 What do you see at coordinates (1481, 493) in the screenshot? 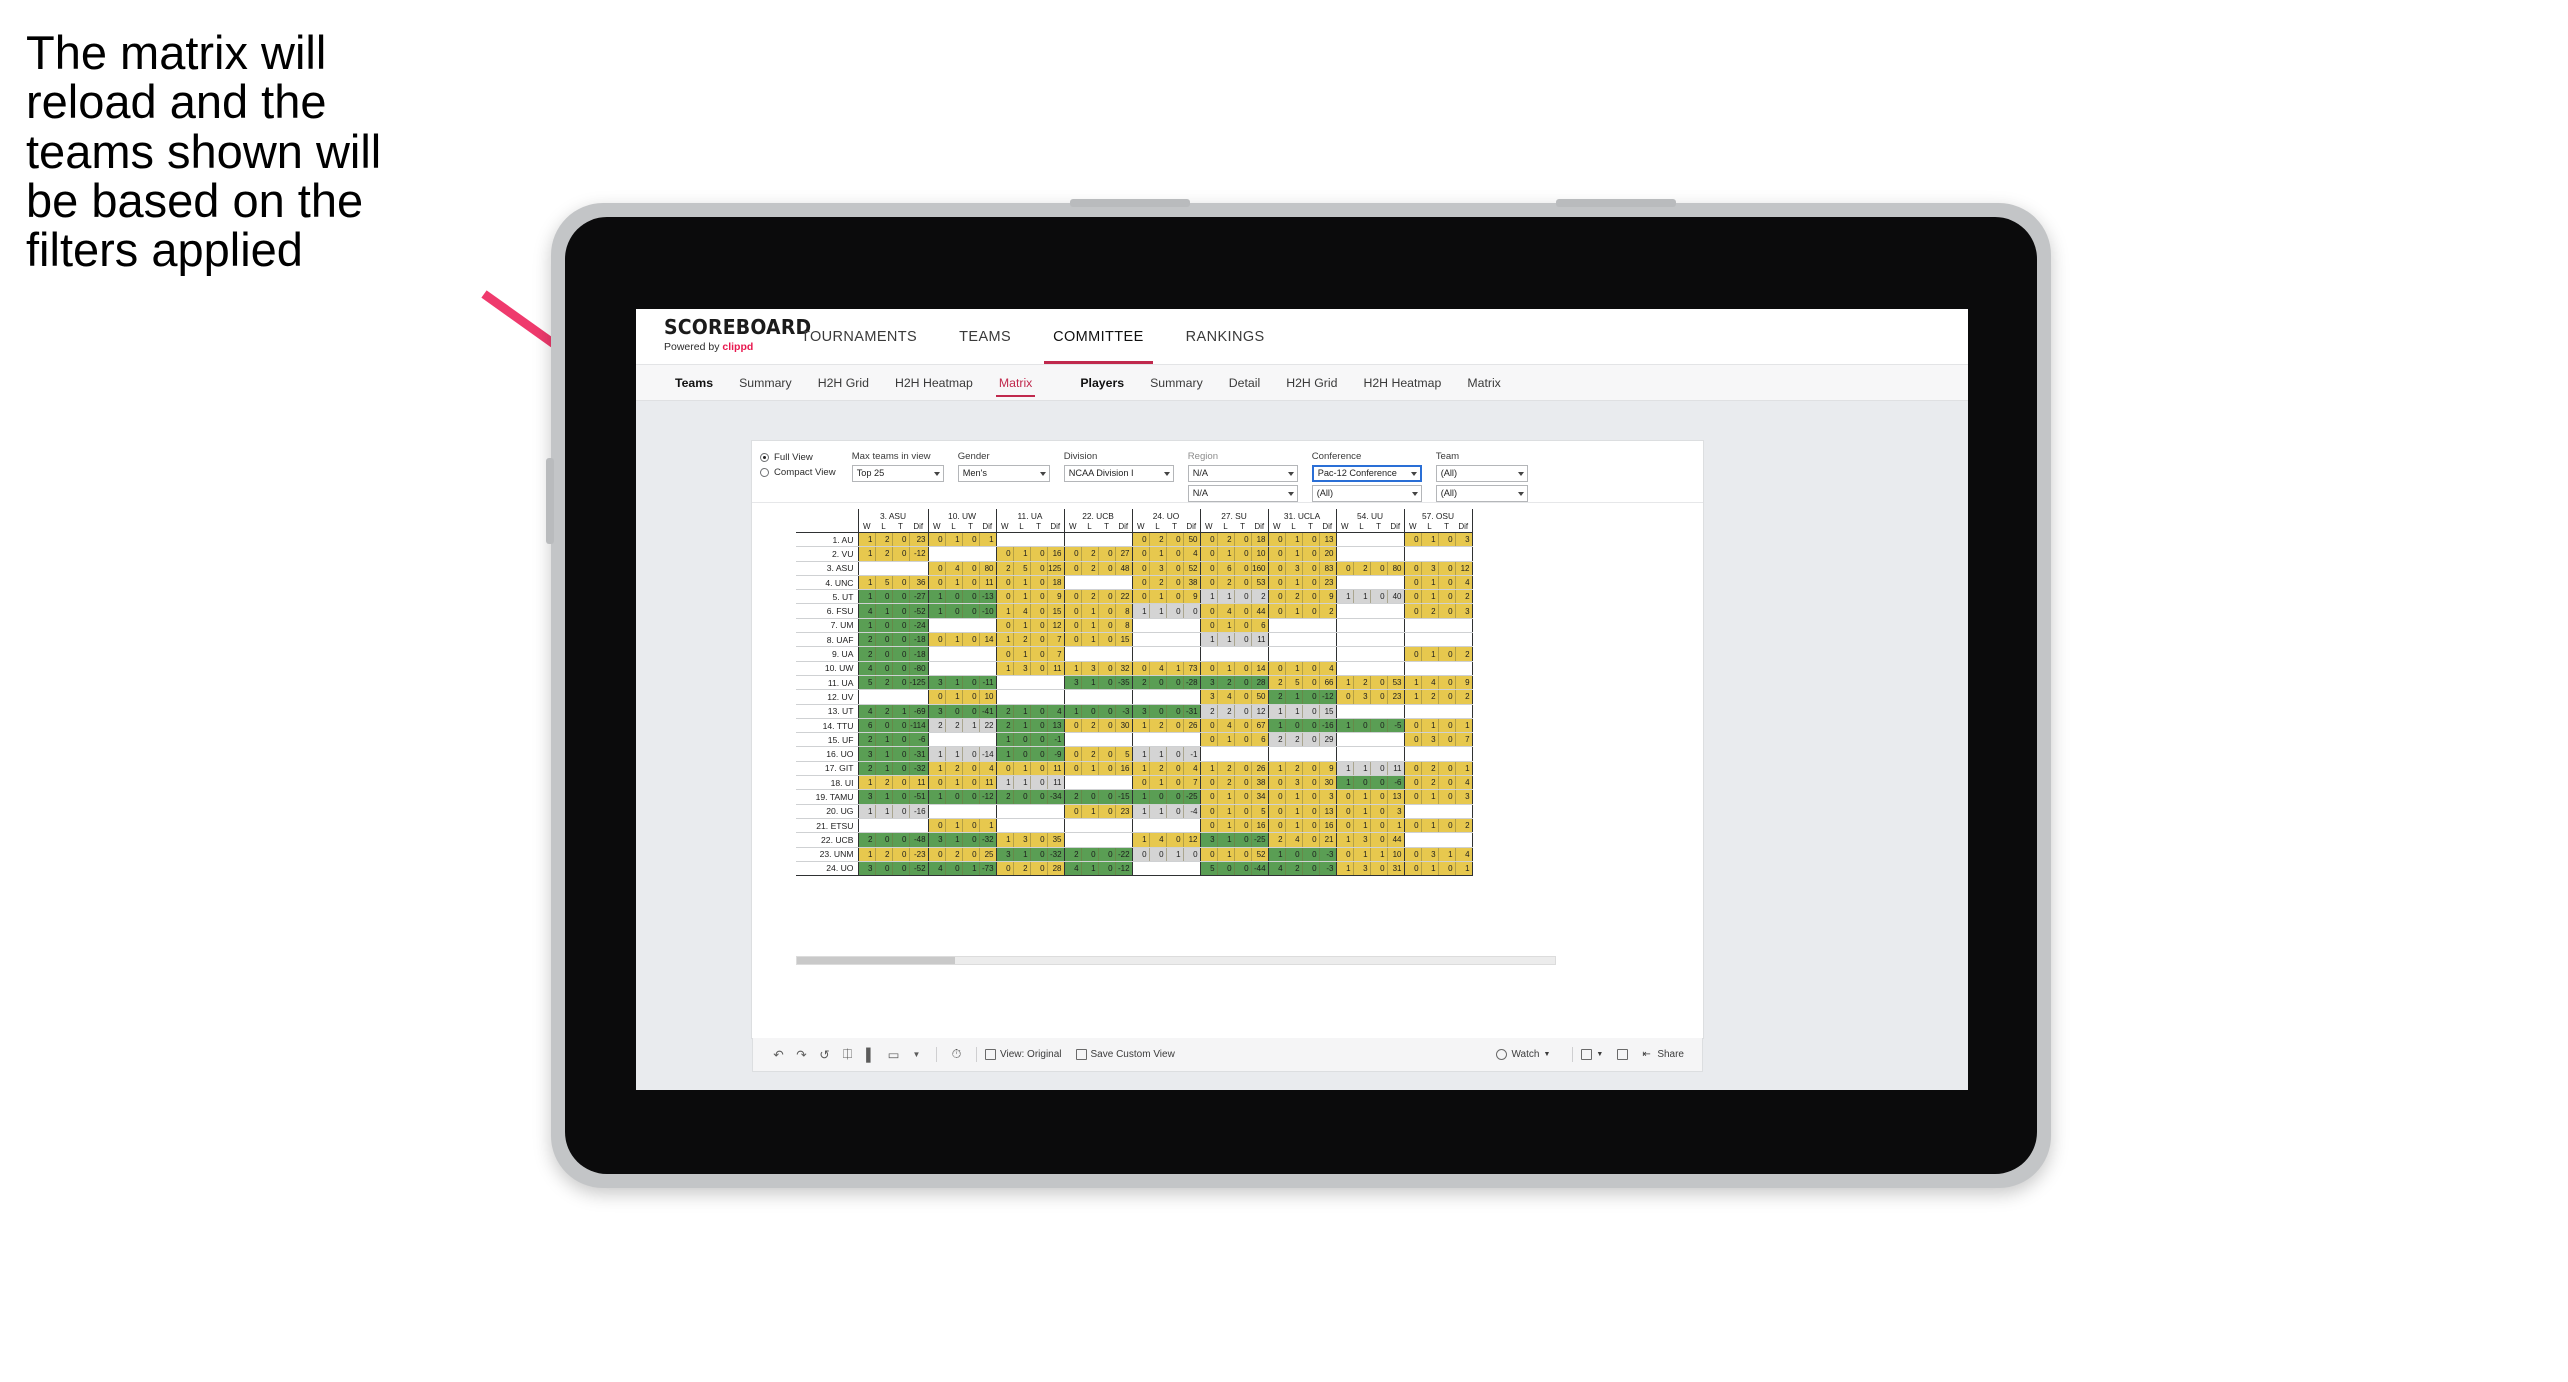
I see `team-select-2: (All)` at bounding box center [1481, 493].